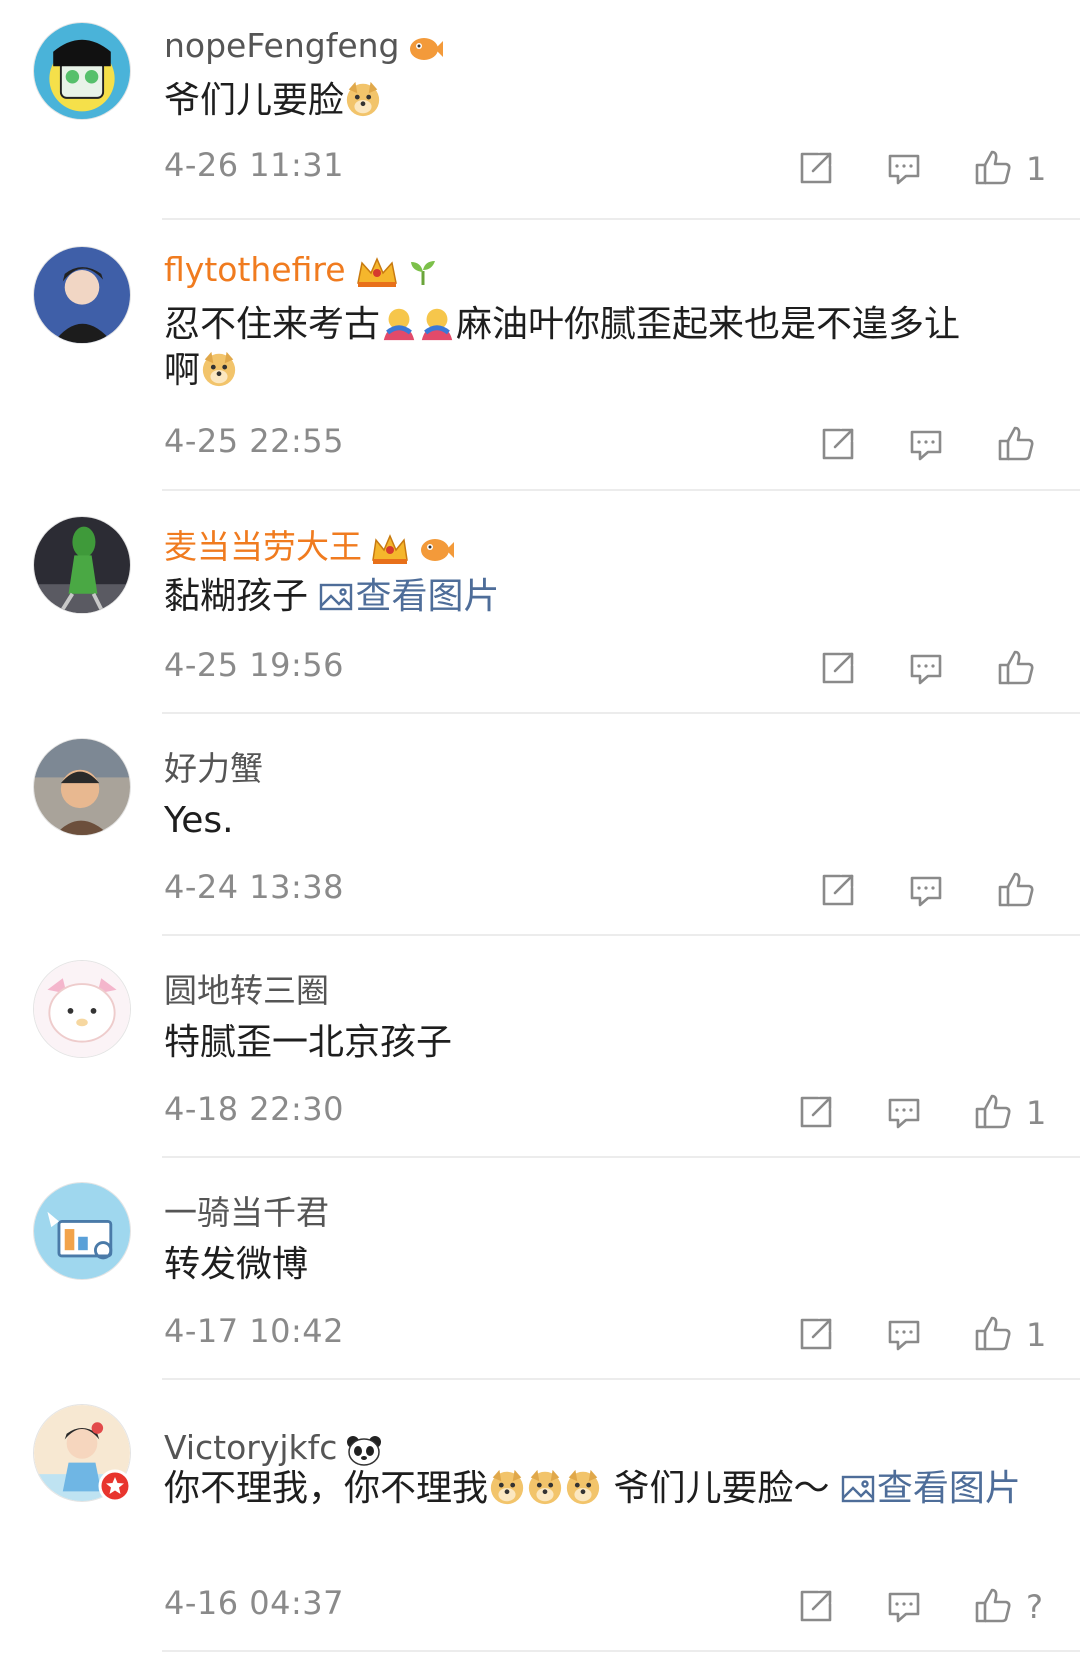 The height and width of the screenshot is (1658, 1080). Describe the element at coordinates (254, 1109) in the screenshot. I see `timestamp: 4-18 22:30` at that location.